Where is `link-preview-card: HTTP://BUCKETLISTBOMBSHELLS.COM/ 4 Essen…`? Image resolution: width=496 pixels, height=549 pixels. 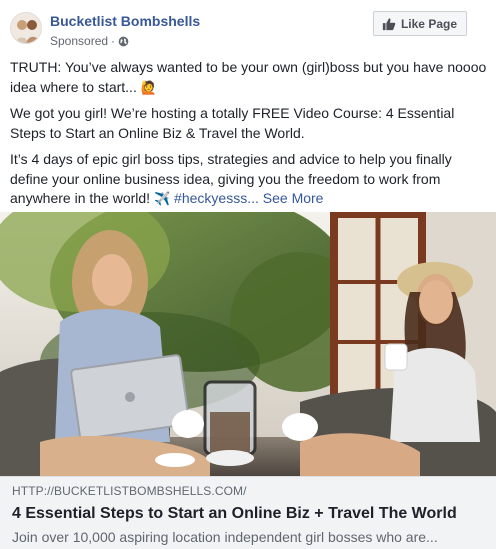
link-preview-card: HTTP://BUCKETLISTBOMBSHELLS.COM/ 4 Essen… is located at coordinates (248, 512).